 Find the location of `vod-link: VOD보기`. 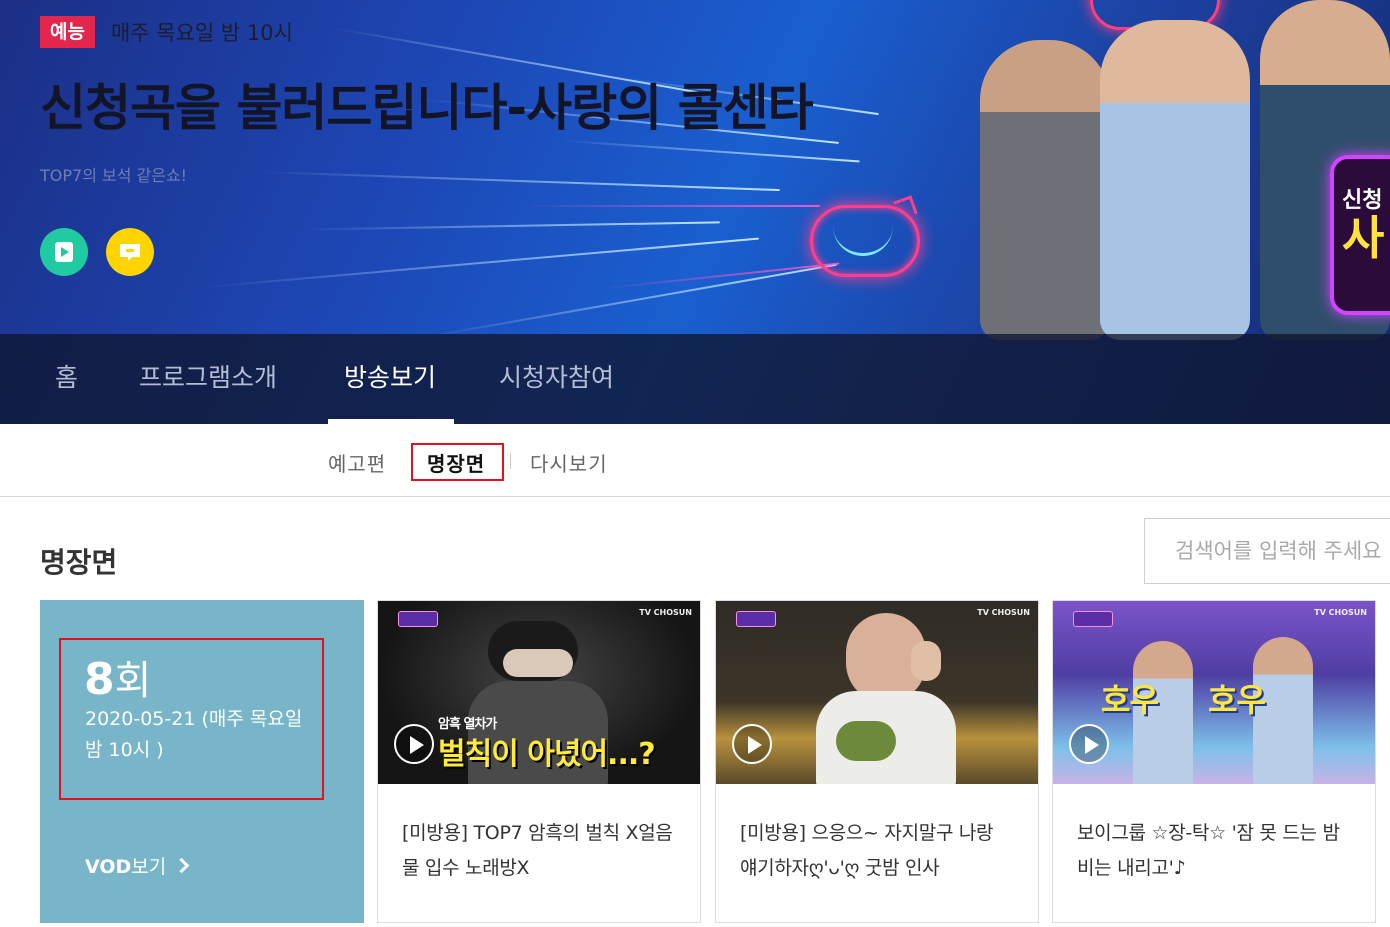

vod-link: VOD보기 is located at coordinates (137, 865).